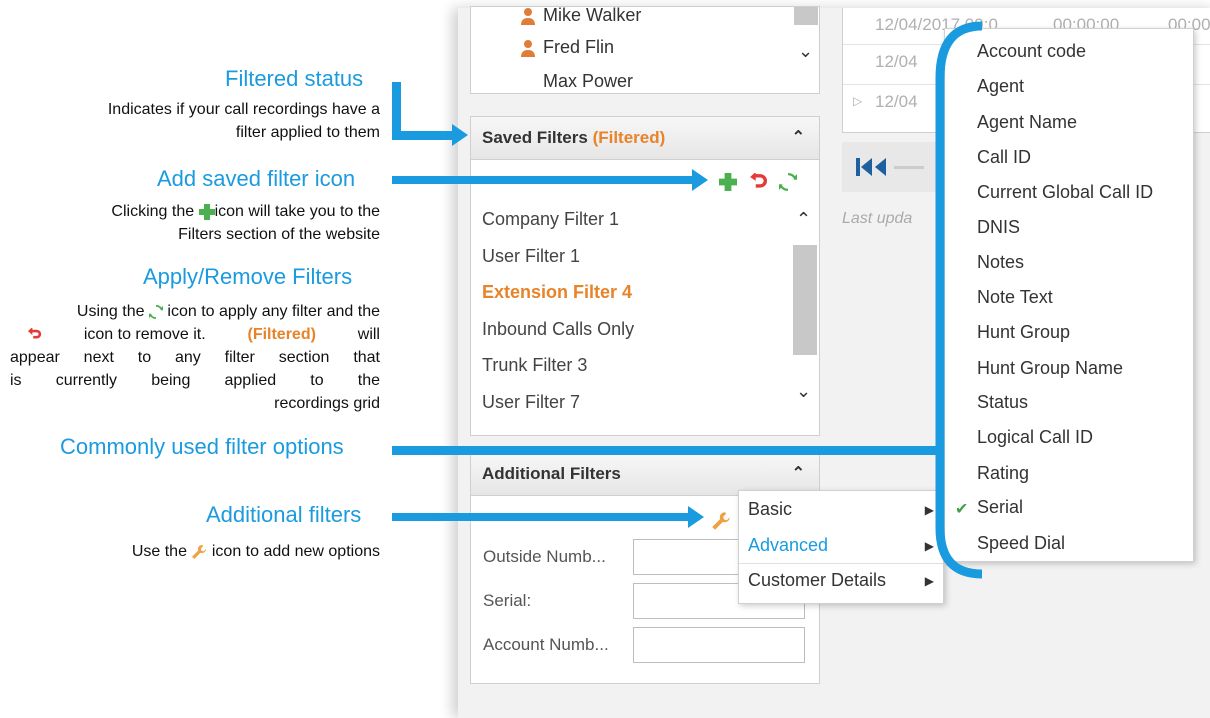 The width and height of the screenshot is (1210, 718). Describe the element at coordinates (877, 218) in the screenshot. I see `last-updated-label: Last upda` at that location.